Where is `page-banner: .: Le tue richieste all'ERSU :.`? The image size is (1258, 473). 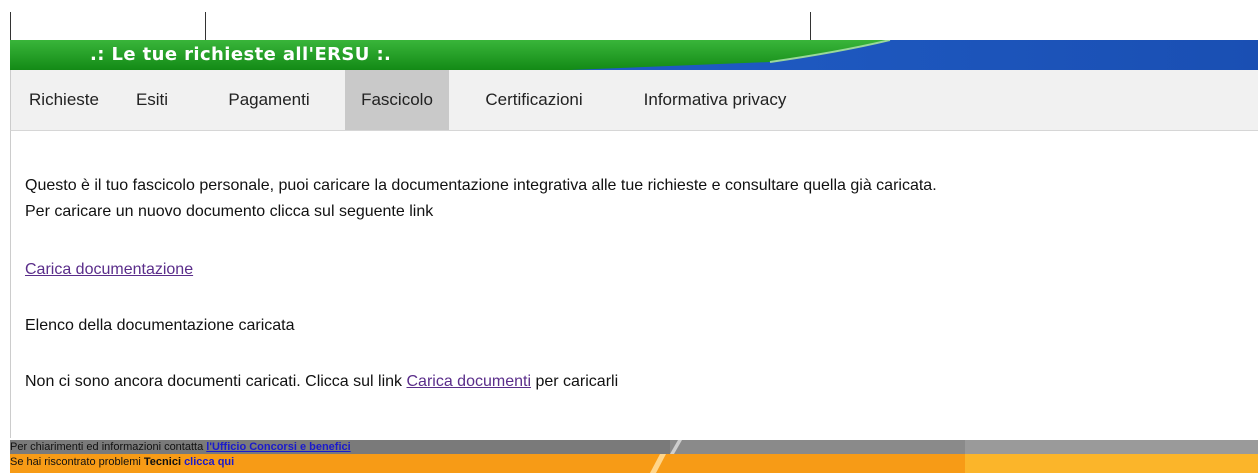
page-banner: .: Le tue richieste all'ERSU :. is located at coordinates (634, 55).